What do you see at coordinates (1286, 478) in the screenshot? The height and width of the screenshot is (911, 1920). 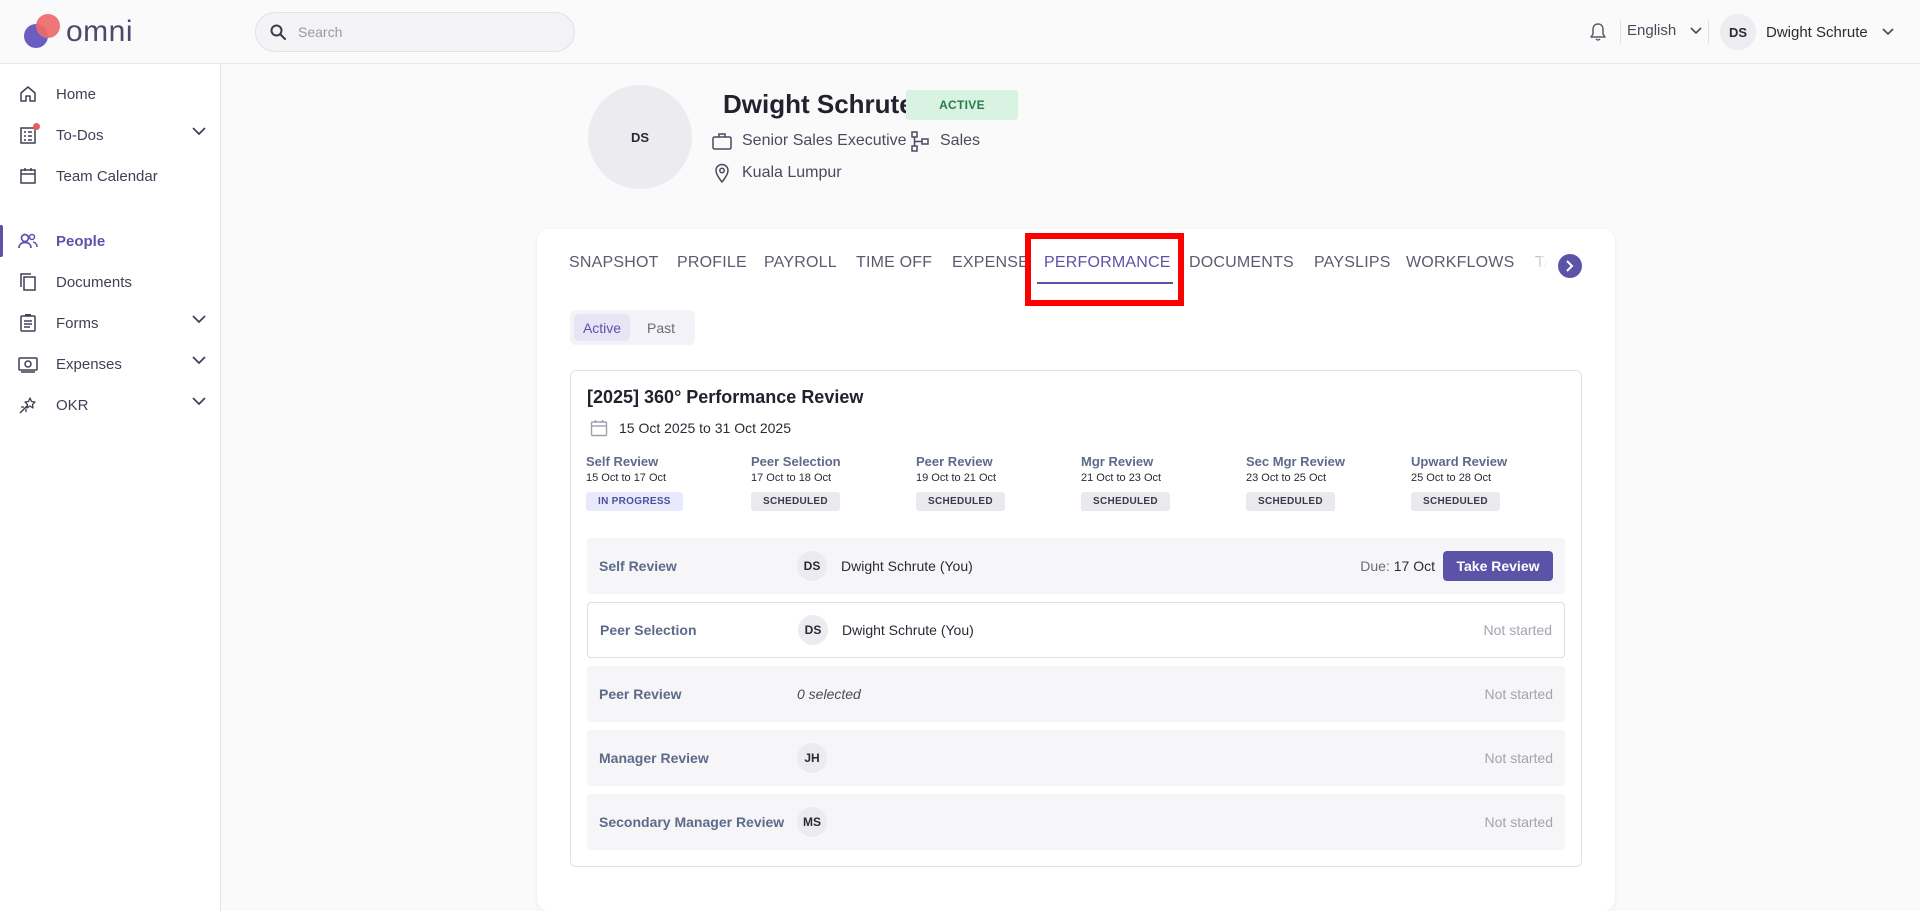 I see `stage-range: 23 Oct to 25 Oct` at bounding box center [1286, 478].